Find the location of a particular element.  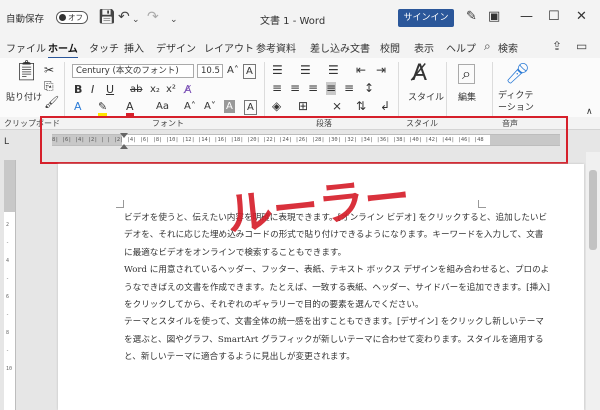

tab-review: 校閲 is located at coordinates (390, 47).